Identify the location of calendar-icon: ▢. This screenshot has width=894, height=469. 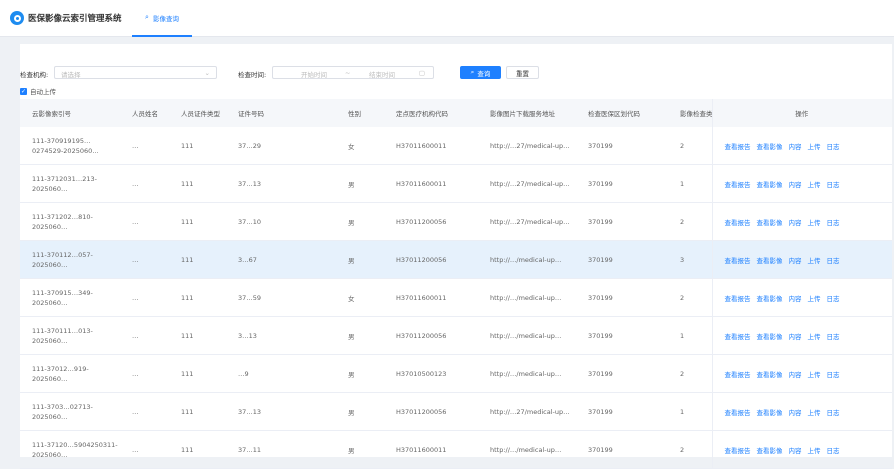
(421, 73).